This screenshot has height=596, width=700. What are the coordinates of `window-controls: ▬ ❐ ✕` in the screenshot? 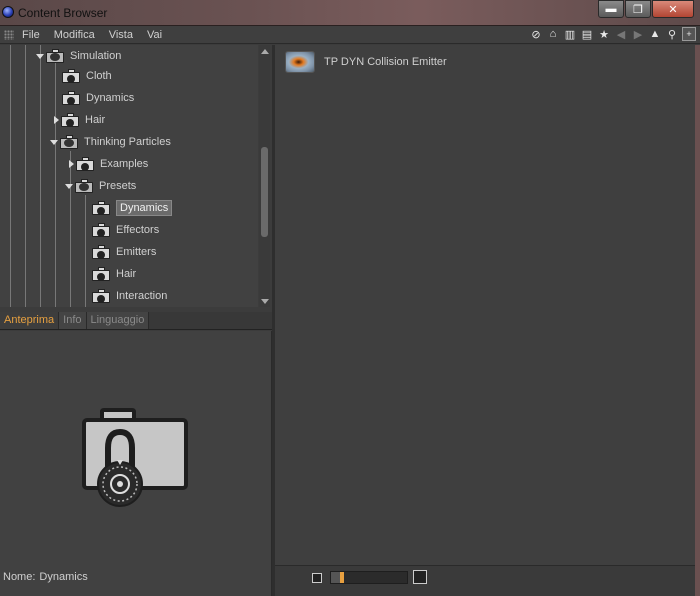 It's located at (645, 9).